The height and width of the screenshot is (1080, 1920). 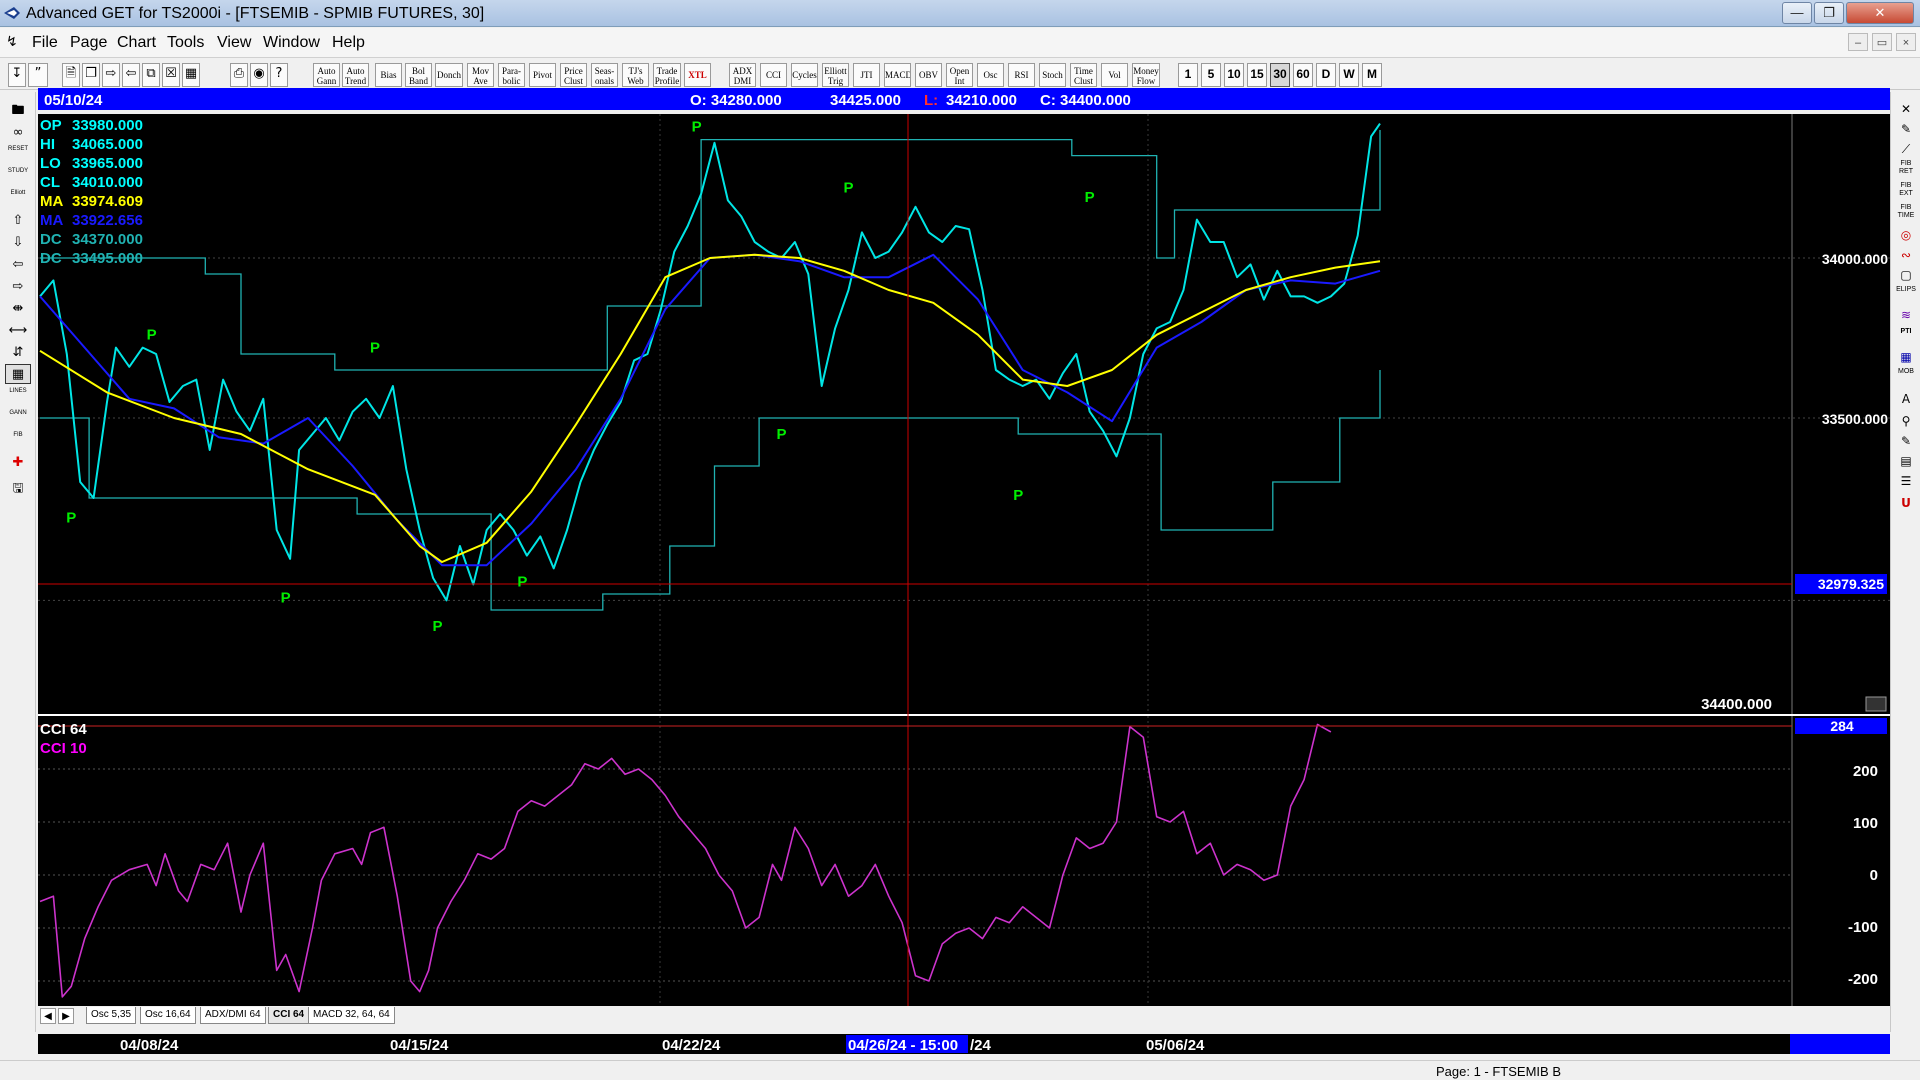 What do you see at coordinates (865, 100) in the screenshot?
I see `header-high: 34425.000` at bounding box center [865, 100].